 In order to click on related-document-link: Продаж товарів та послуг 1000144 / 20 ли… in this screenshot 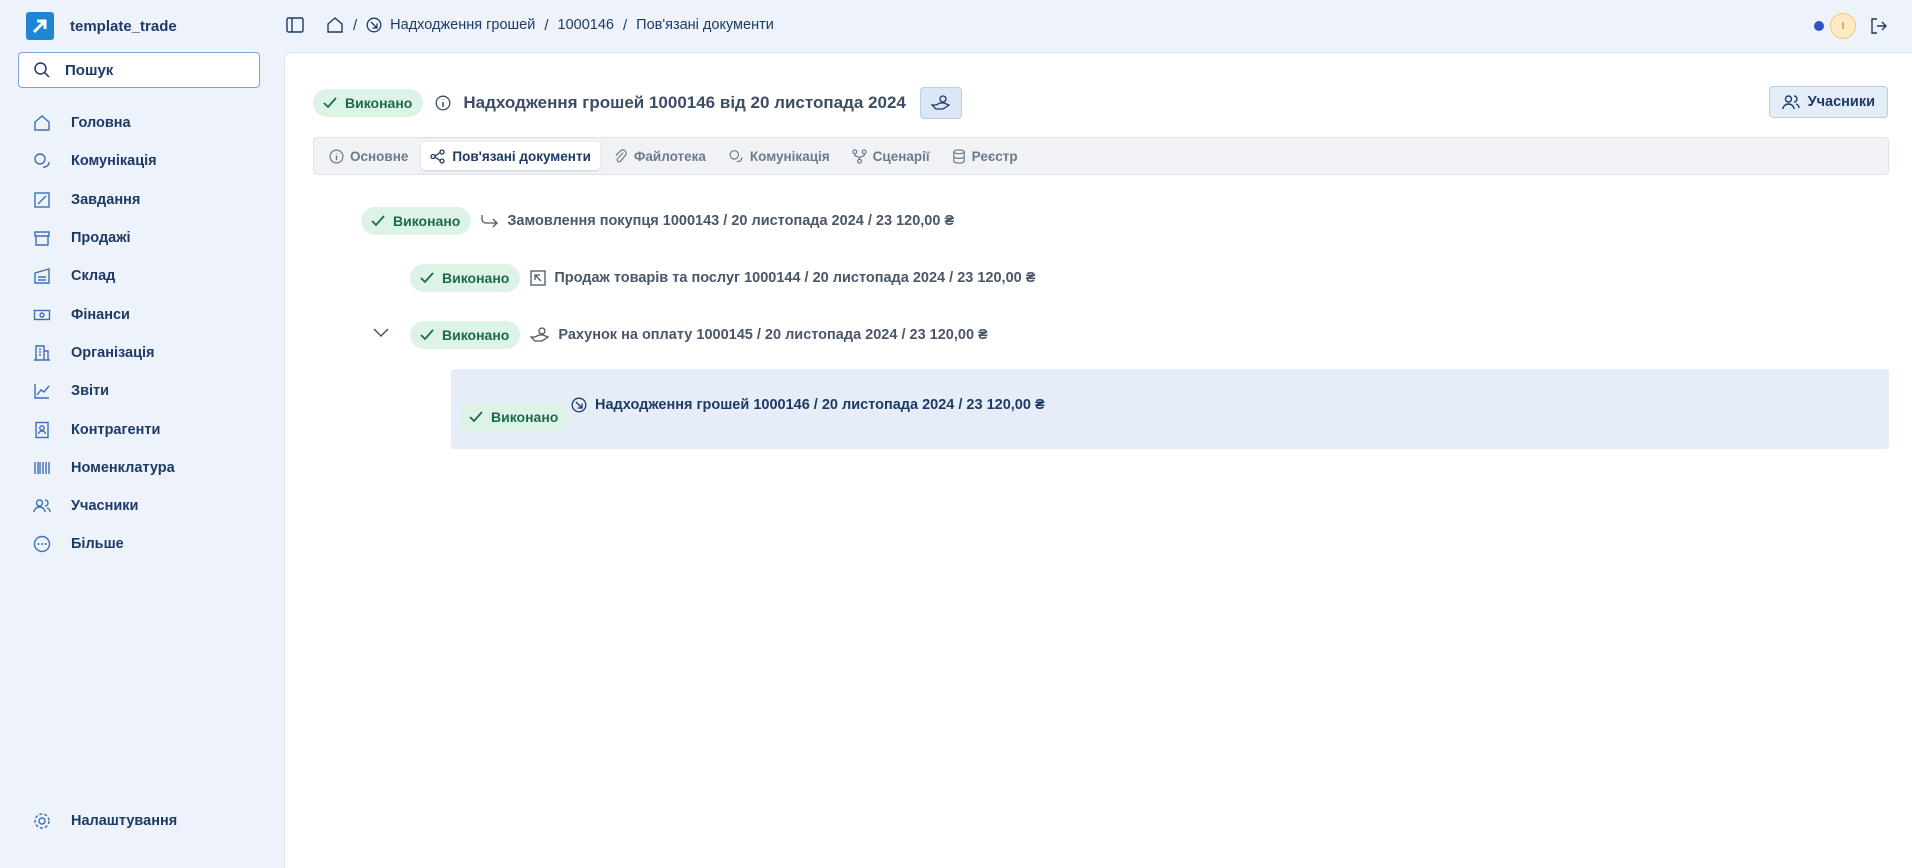, I will do `click(794, 278)`.